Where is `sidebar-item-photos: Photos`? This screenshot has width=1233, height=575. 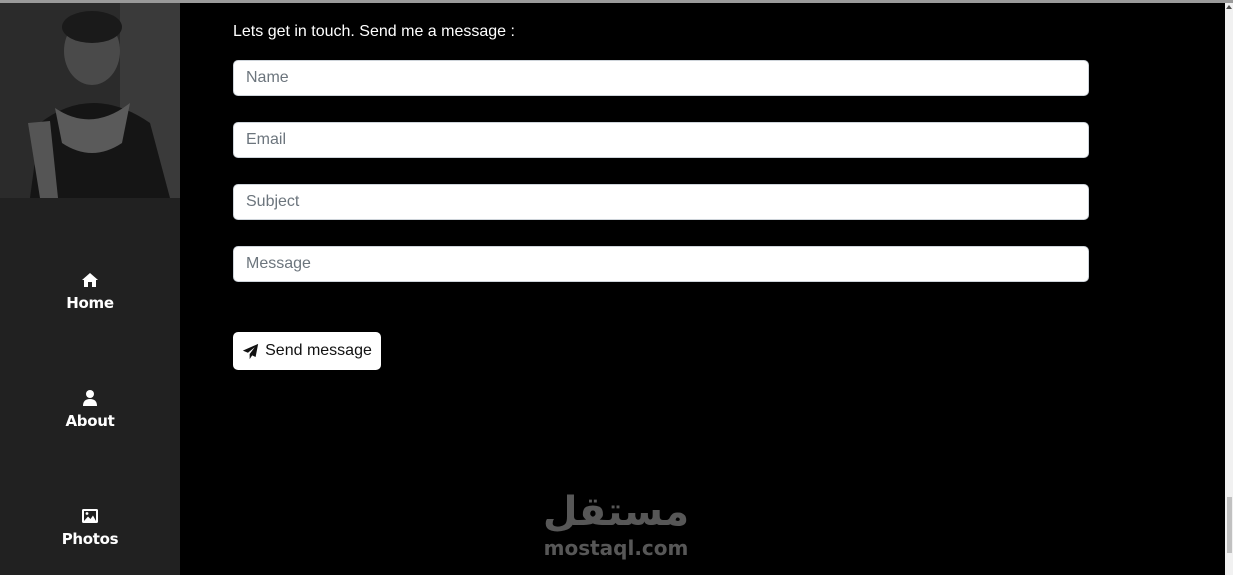
sidebar-item-photos: Photos is located at coordinates (90, 527).